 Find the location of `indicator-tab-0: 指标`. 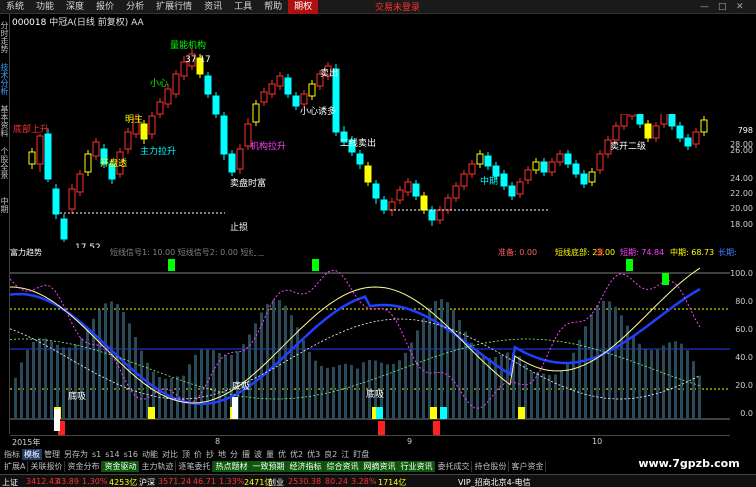

indicator-tab-0: 指标 is located at coordinates (12, 454).